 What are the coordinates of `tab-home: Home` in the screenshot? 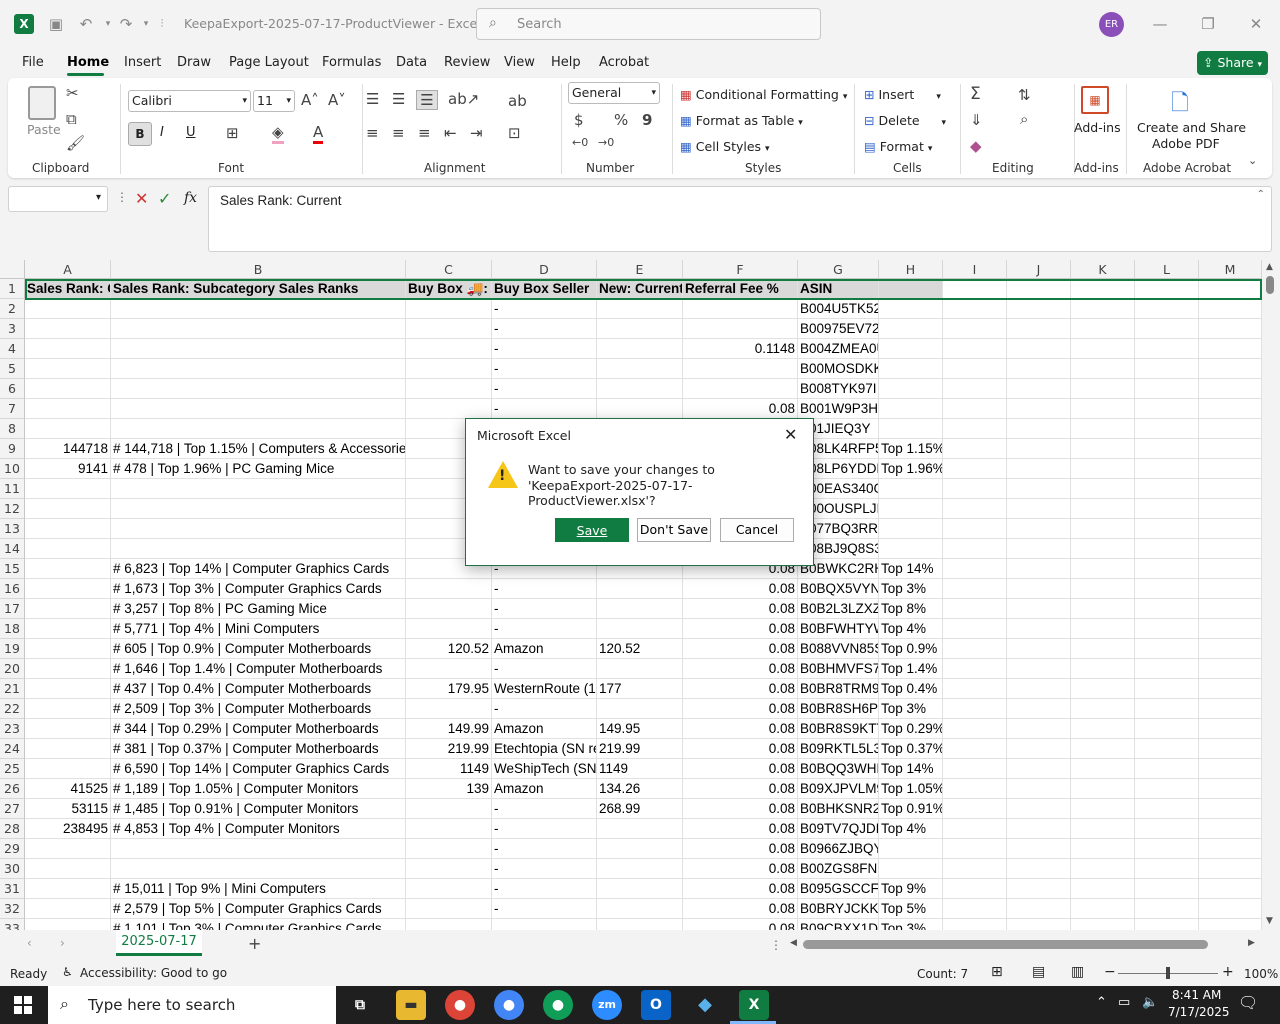 It's located at (88, 62).